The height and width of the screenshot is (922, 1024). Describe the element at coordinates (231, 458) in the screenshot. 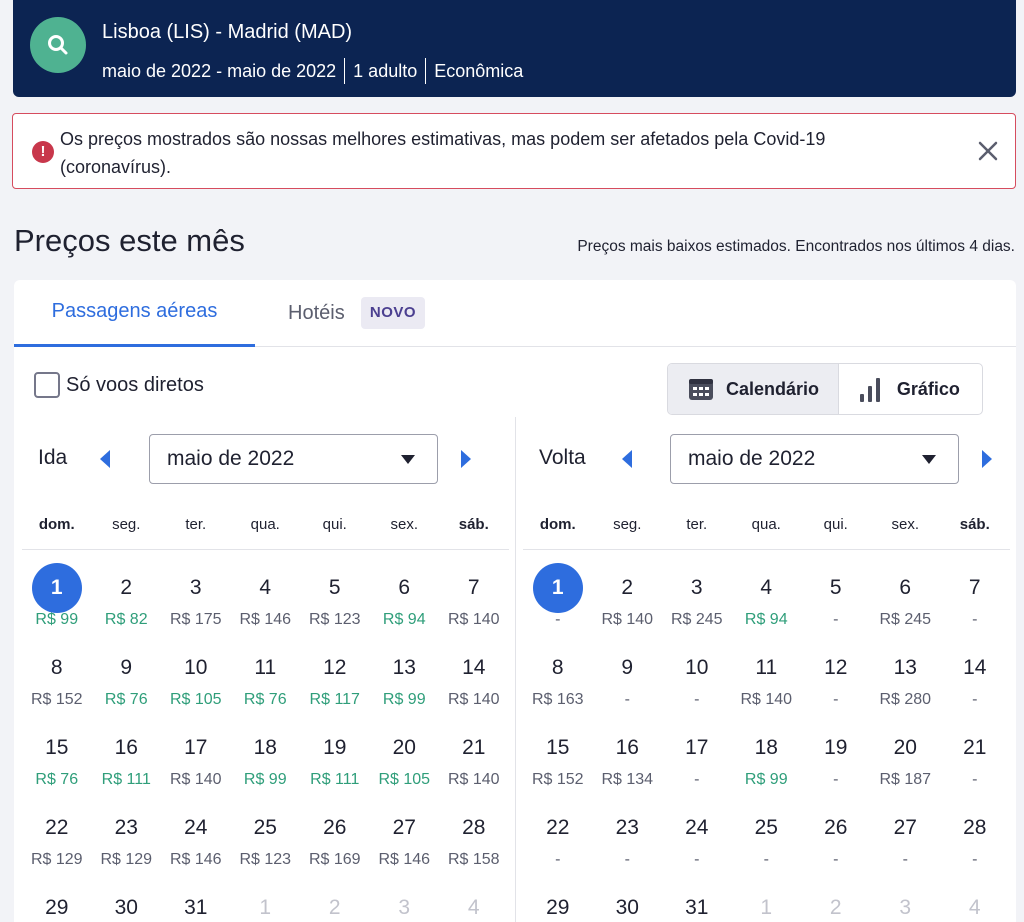

I see `outbound-month-value: maio de 2022` at that location.